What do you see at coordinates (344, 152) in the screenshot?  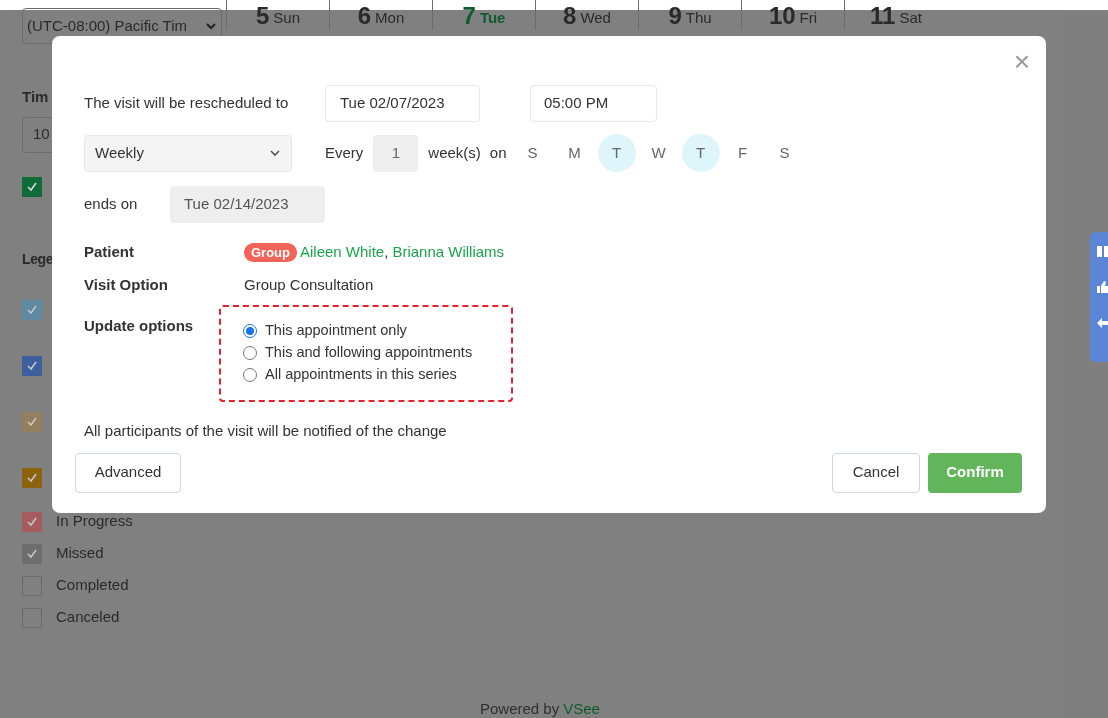 I see `every-label: Every` at bounding box center [344, 152].